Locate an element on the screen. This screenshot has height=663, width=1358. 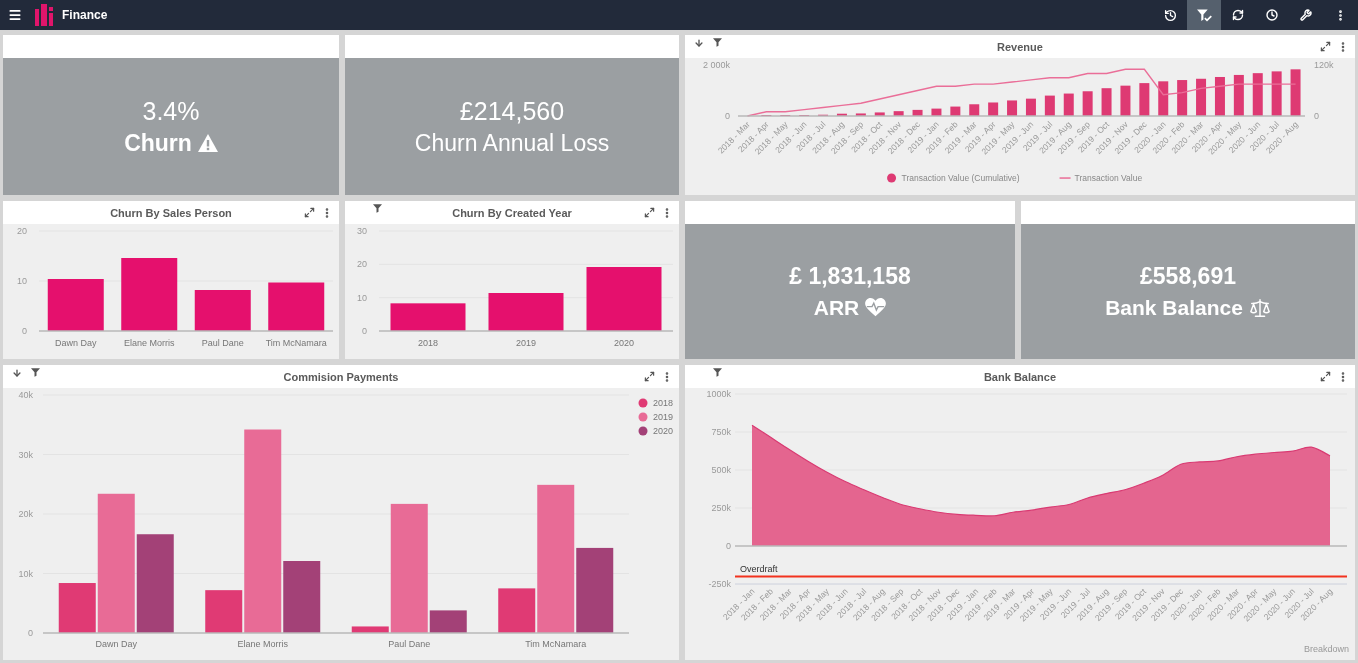
x-axis-label: 2019 is located at coordinates (526, 343).